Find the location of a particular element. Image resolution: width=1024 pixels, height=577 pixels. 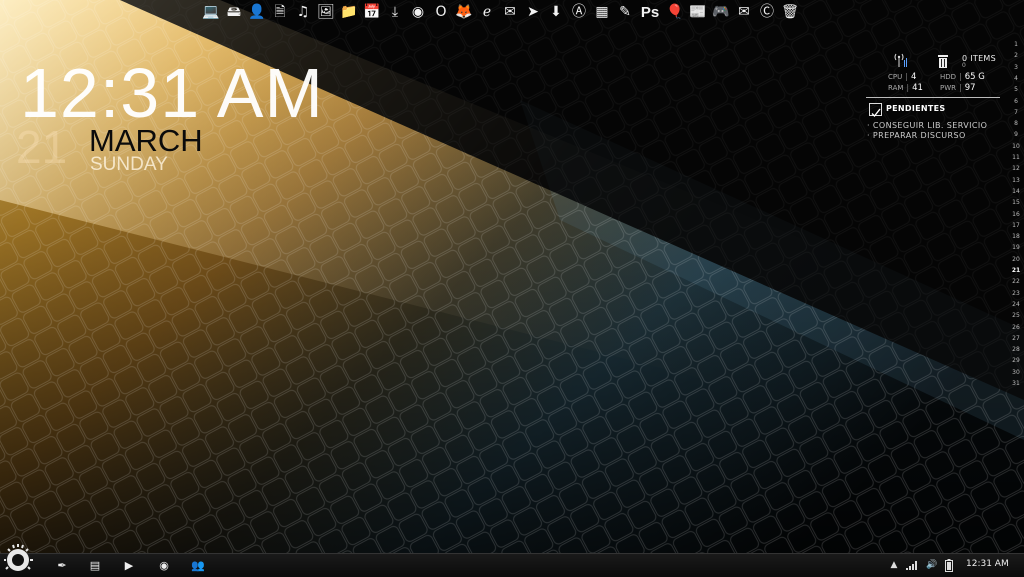

pictures-icon: 🖼 is located at coordinates (326, 12).